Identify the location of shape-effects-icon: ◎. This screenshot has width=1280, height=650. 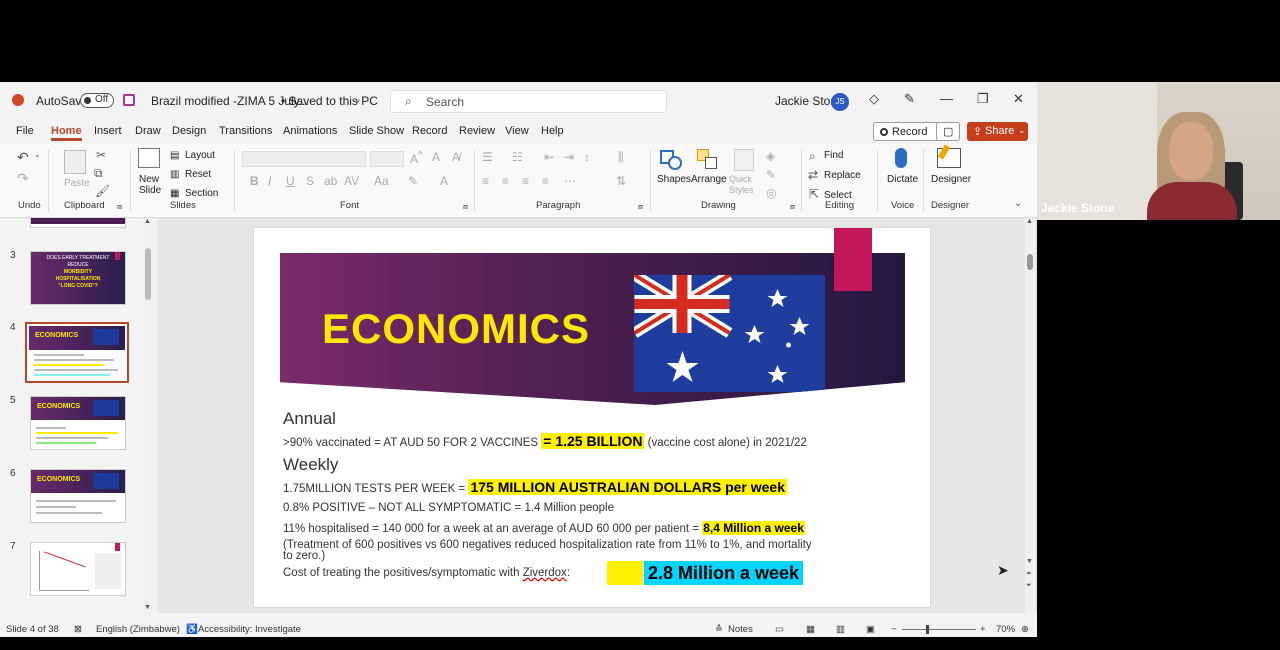
(771, 193).